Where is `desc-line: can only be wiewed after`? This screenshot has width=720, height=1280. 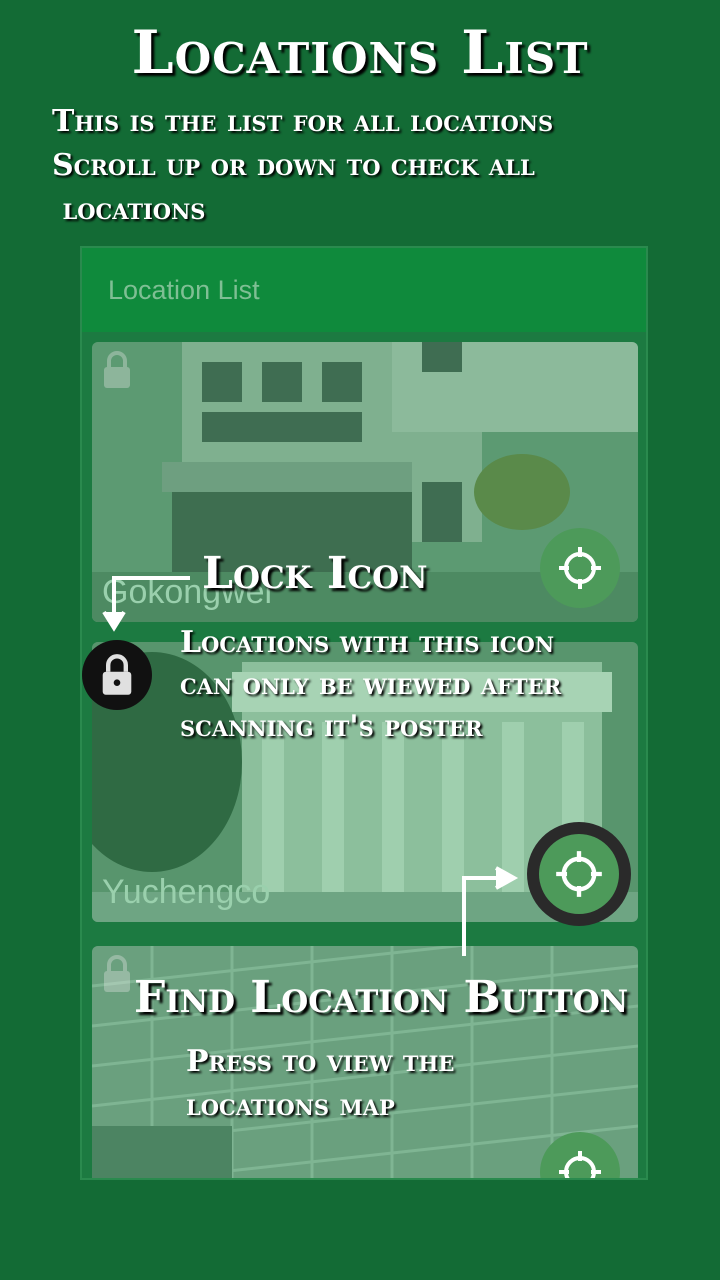 desc-line: can only be wiewed after is located at coordinates (371, 684).